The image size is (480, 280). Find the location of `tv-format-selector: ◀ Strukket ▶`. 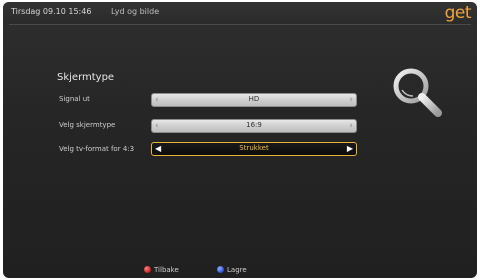

tv-format-selector: ◀ Strukket ▶ is located at coordinates (254, 149).